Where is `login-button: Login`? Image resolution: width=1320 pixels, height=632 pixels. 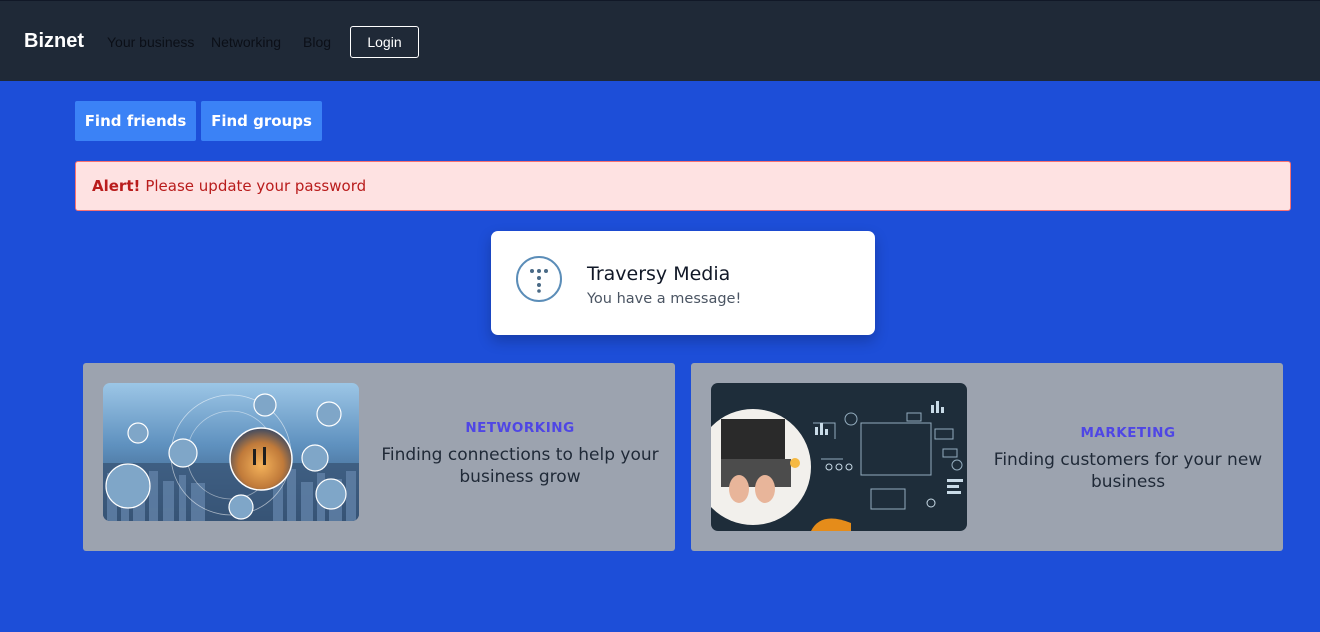
login-button: Login is located at coordinates (384, 42).